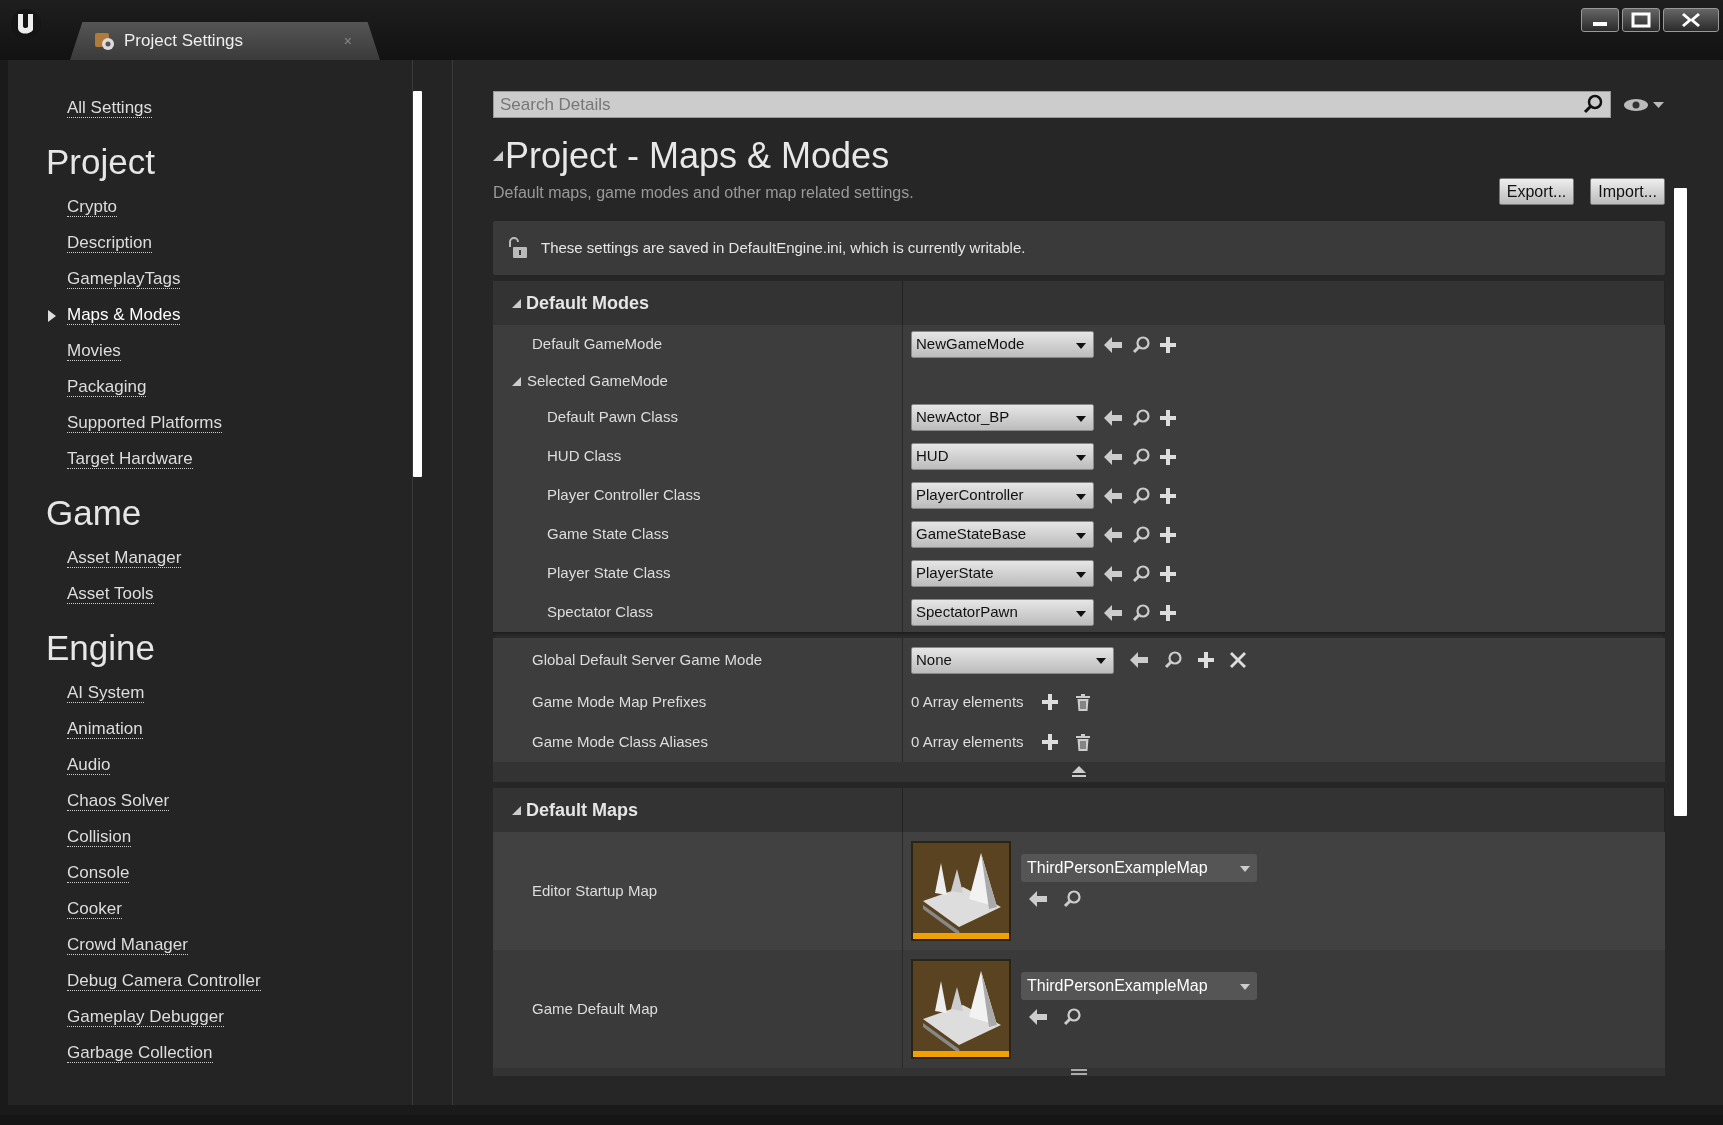  I want to click on sidebar-link: Debug Camera Controller, so click(164, 981).